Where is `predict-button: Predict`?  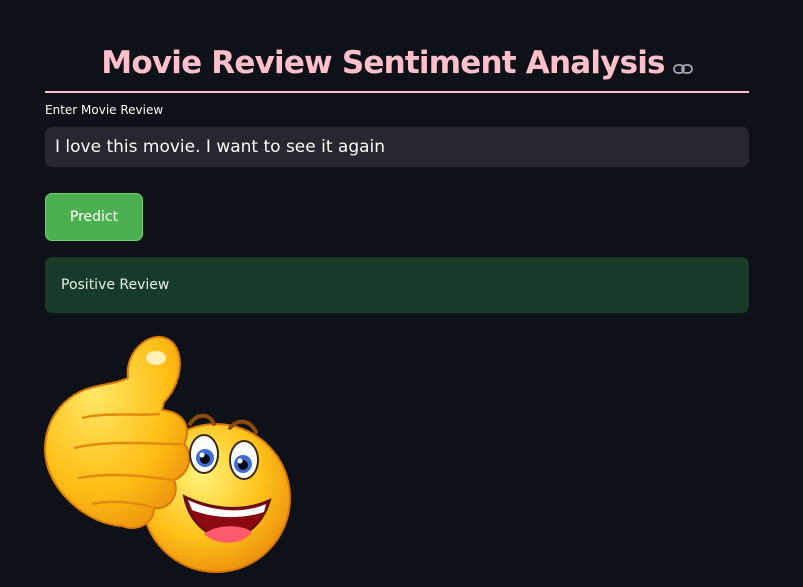 predict-button: Predict is located at coordinates (94, 217).